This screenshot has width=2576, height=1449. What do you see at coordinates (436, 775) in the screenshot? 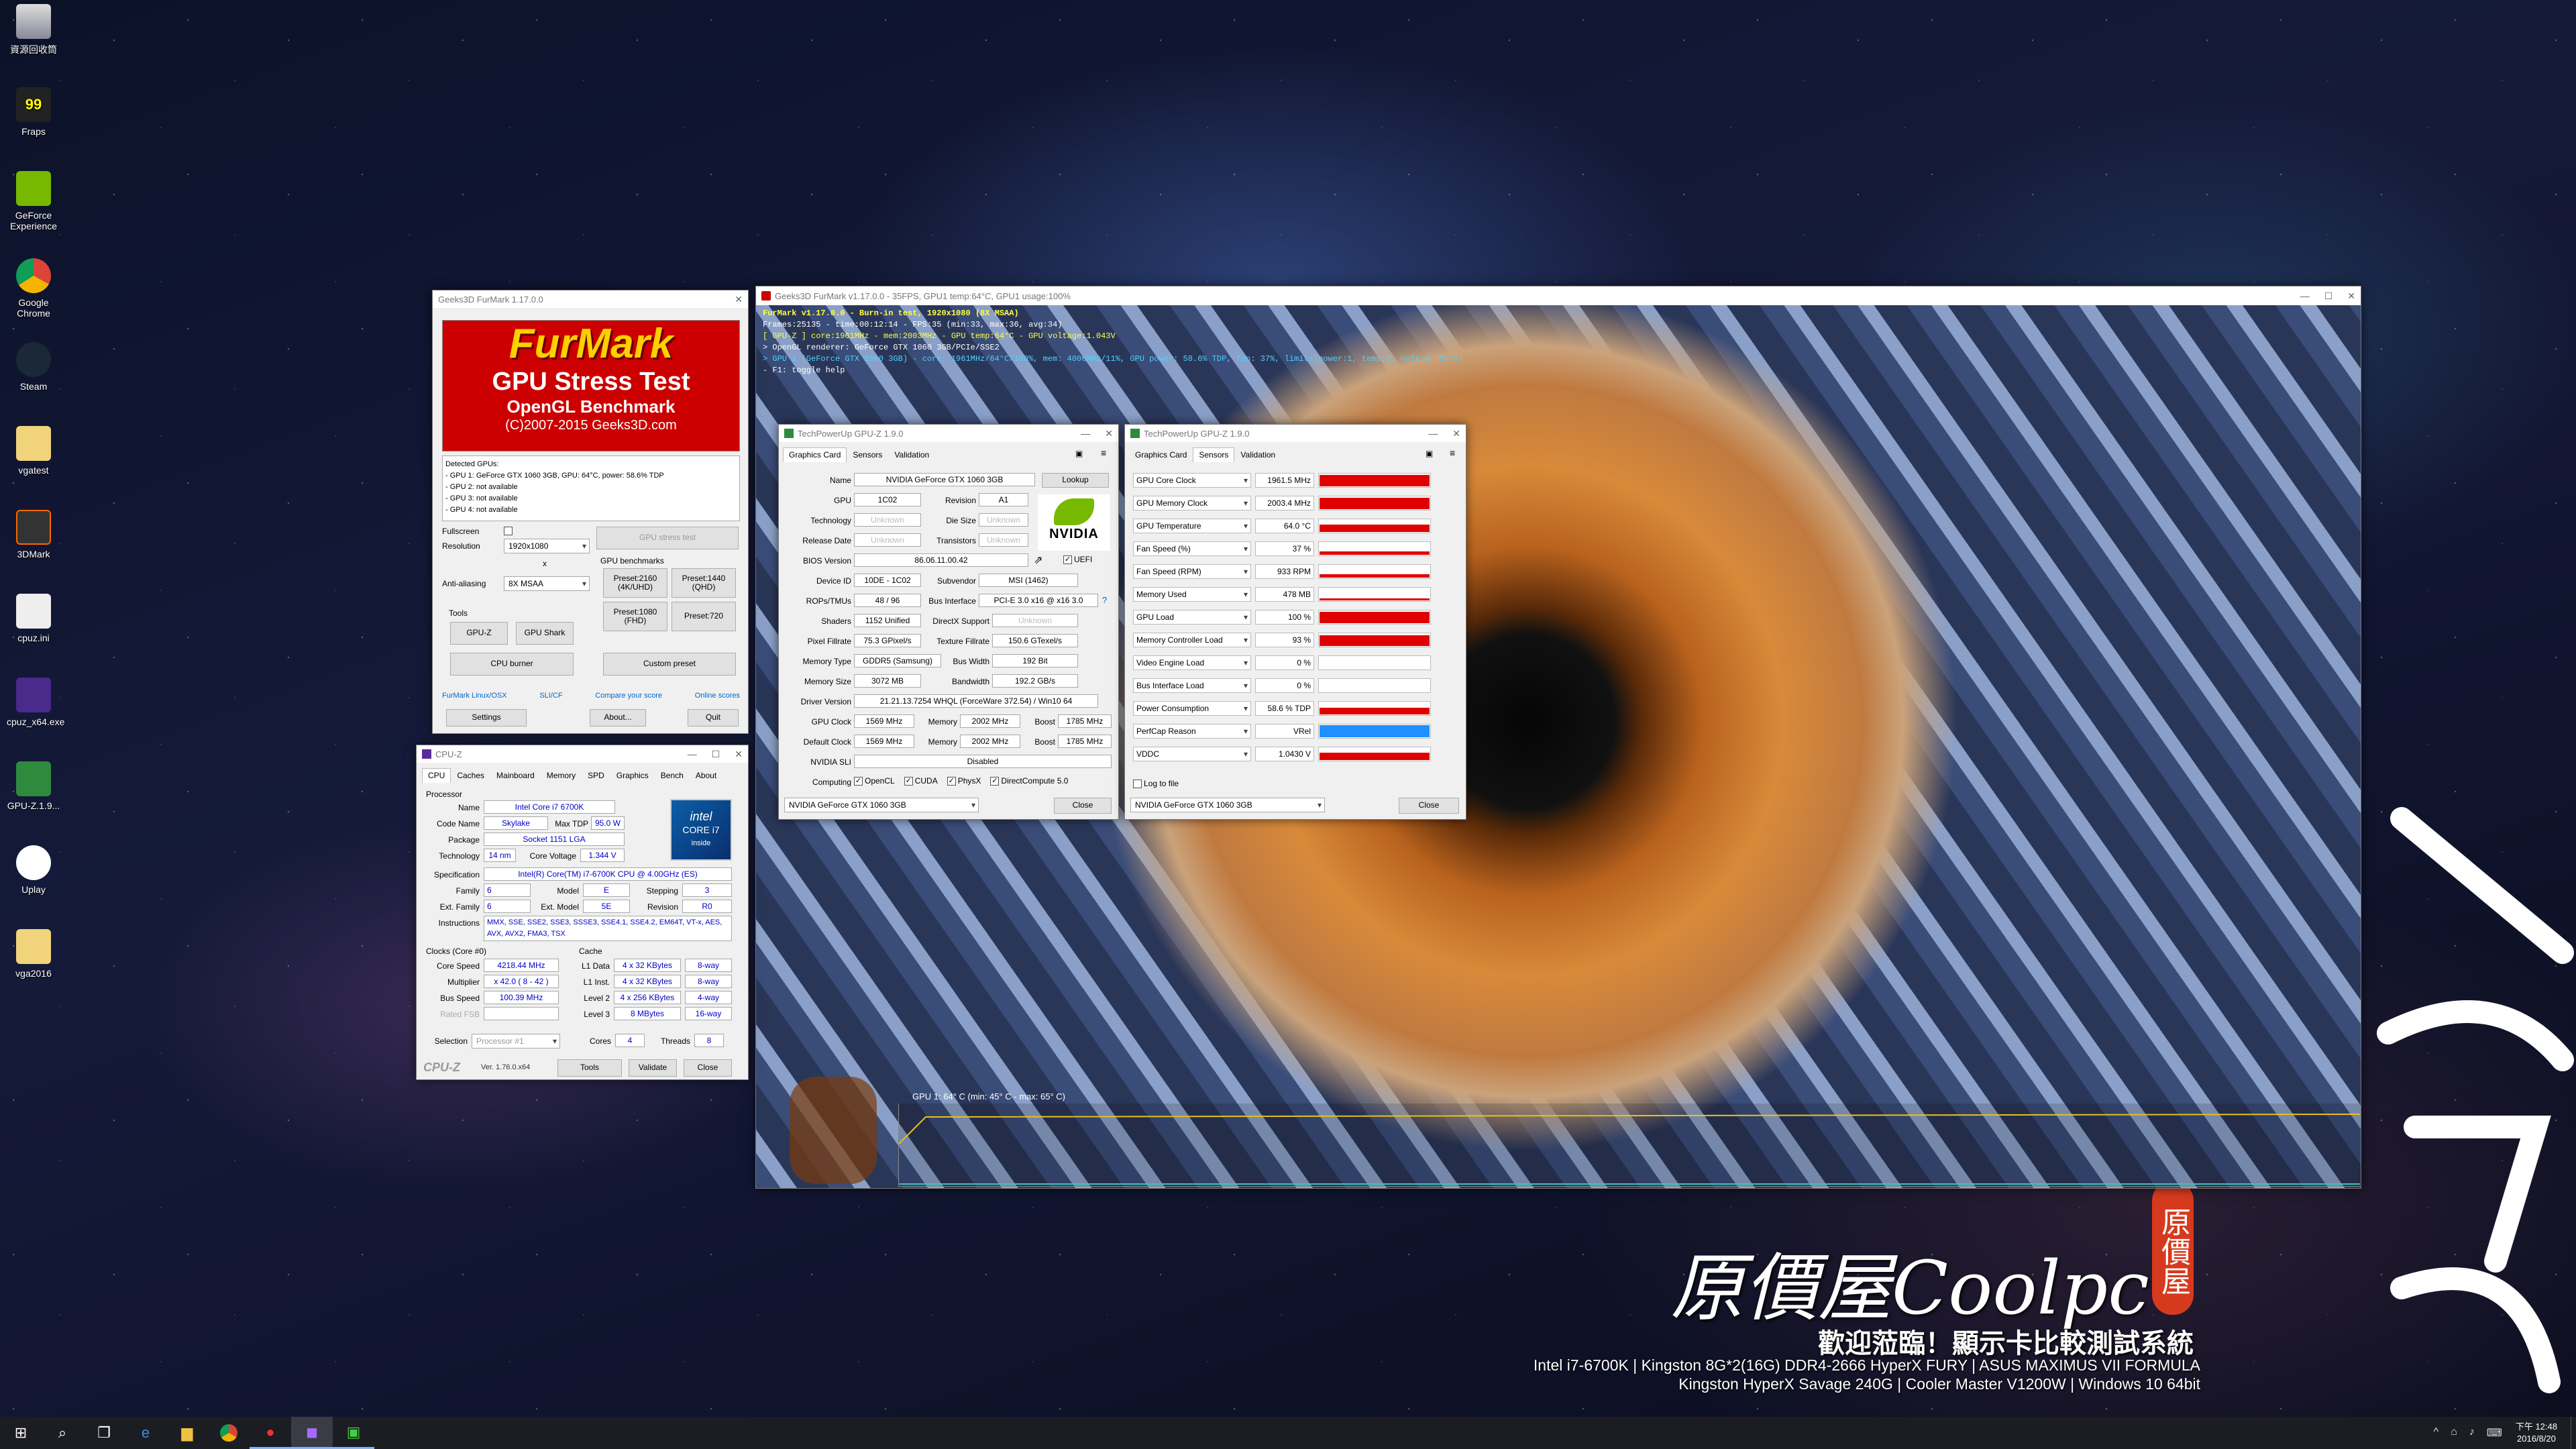
I see `tab-cpu: CPU` at bounding box center [436, 775].